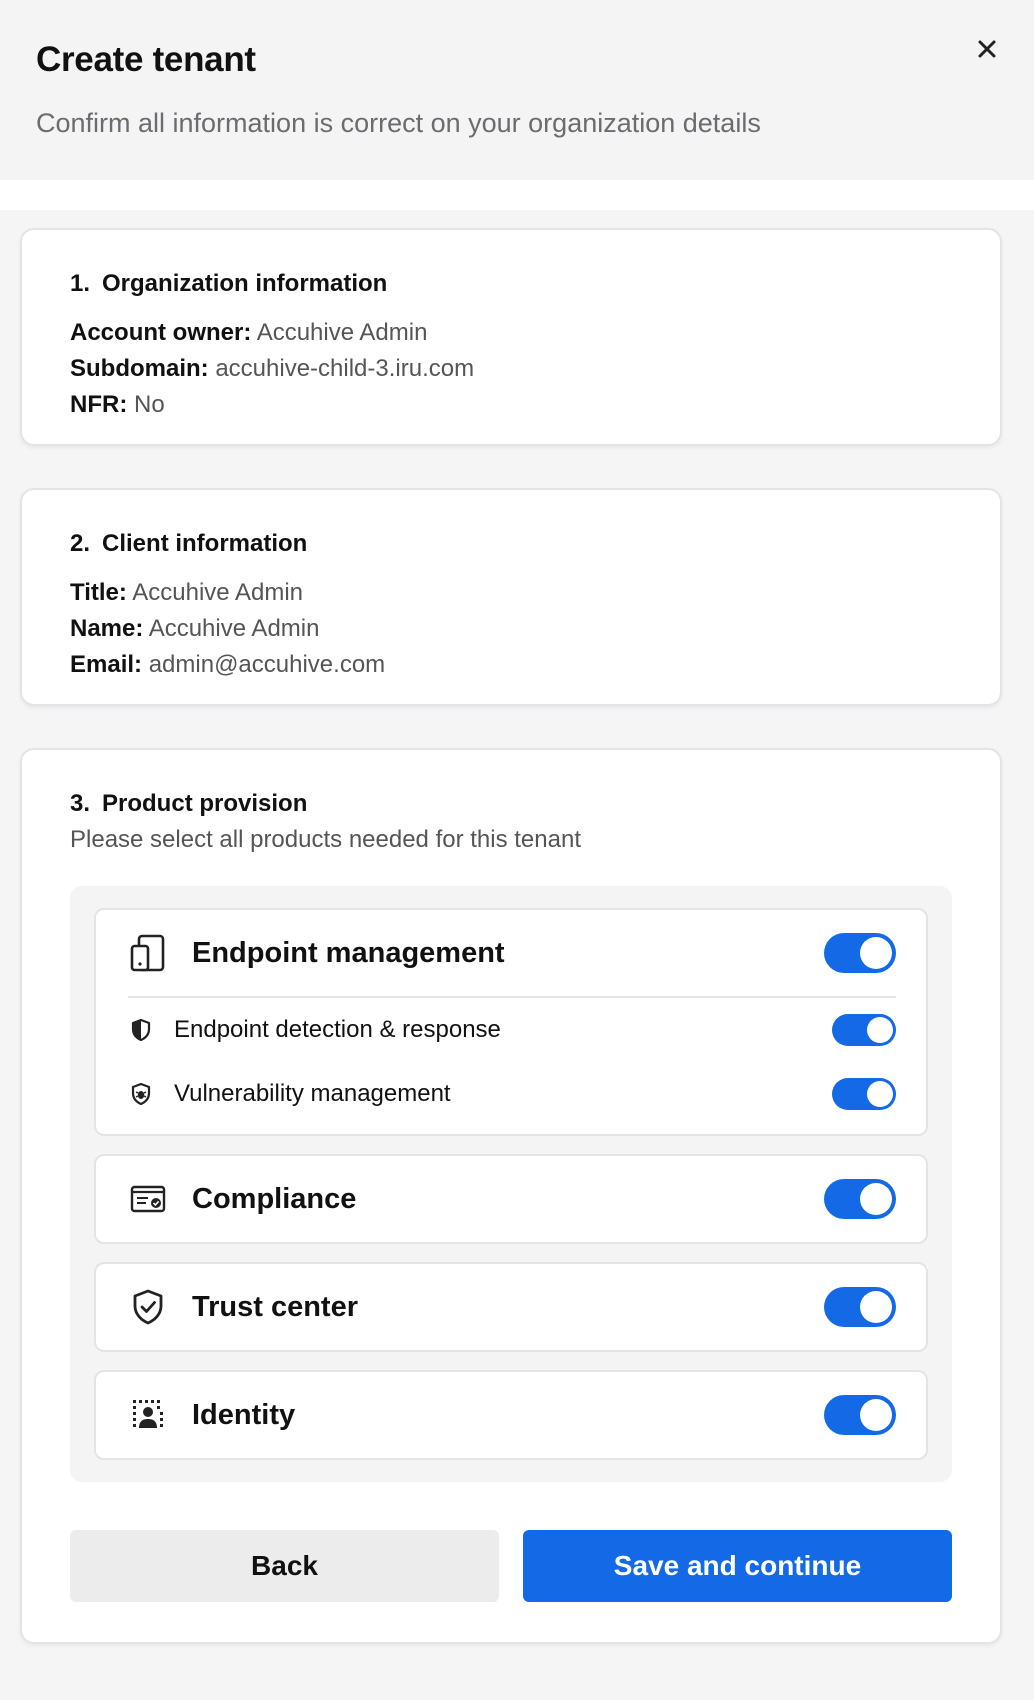 This screenshot has height=1700, width=1034. Describe the element at coordinates (148, 1415) in the screenshot. I see `identity-icon` at that location.